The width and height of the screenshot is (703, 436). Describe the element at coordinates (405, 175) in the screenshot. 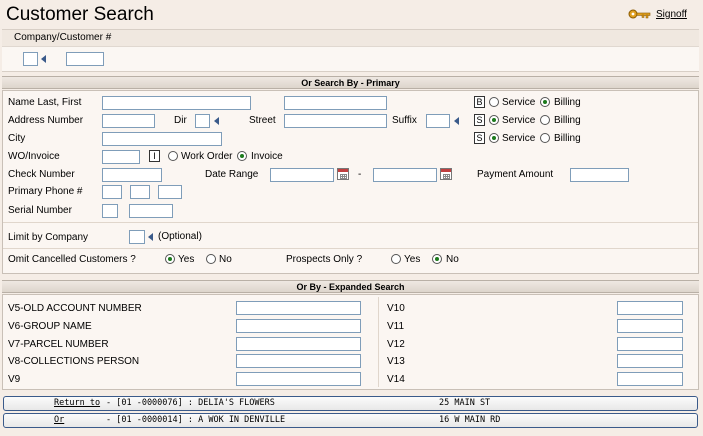

I see `date-to-field` at that location.